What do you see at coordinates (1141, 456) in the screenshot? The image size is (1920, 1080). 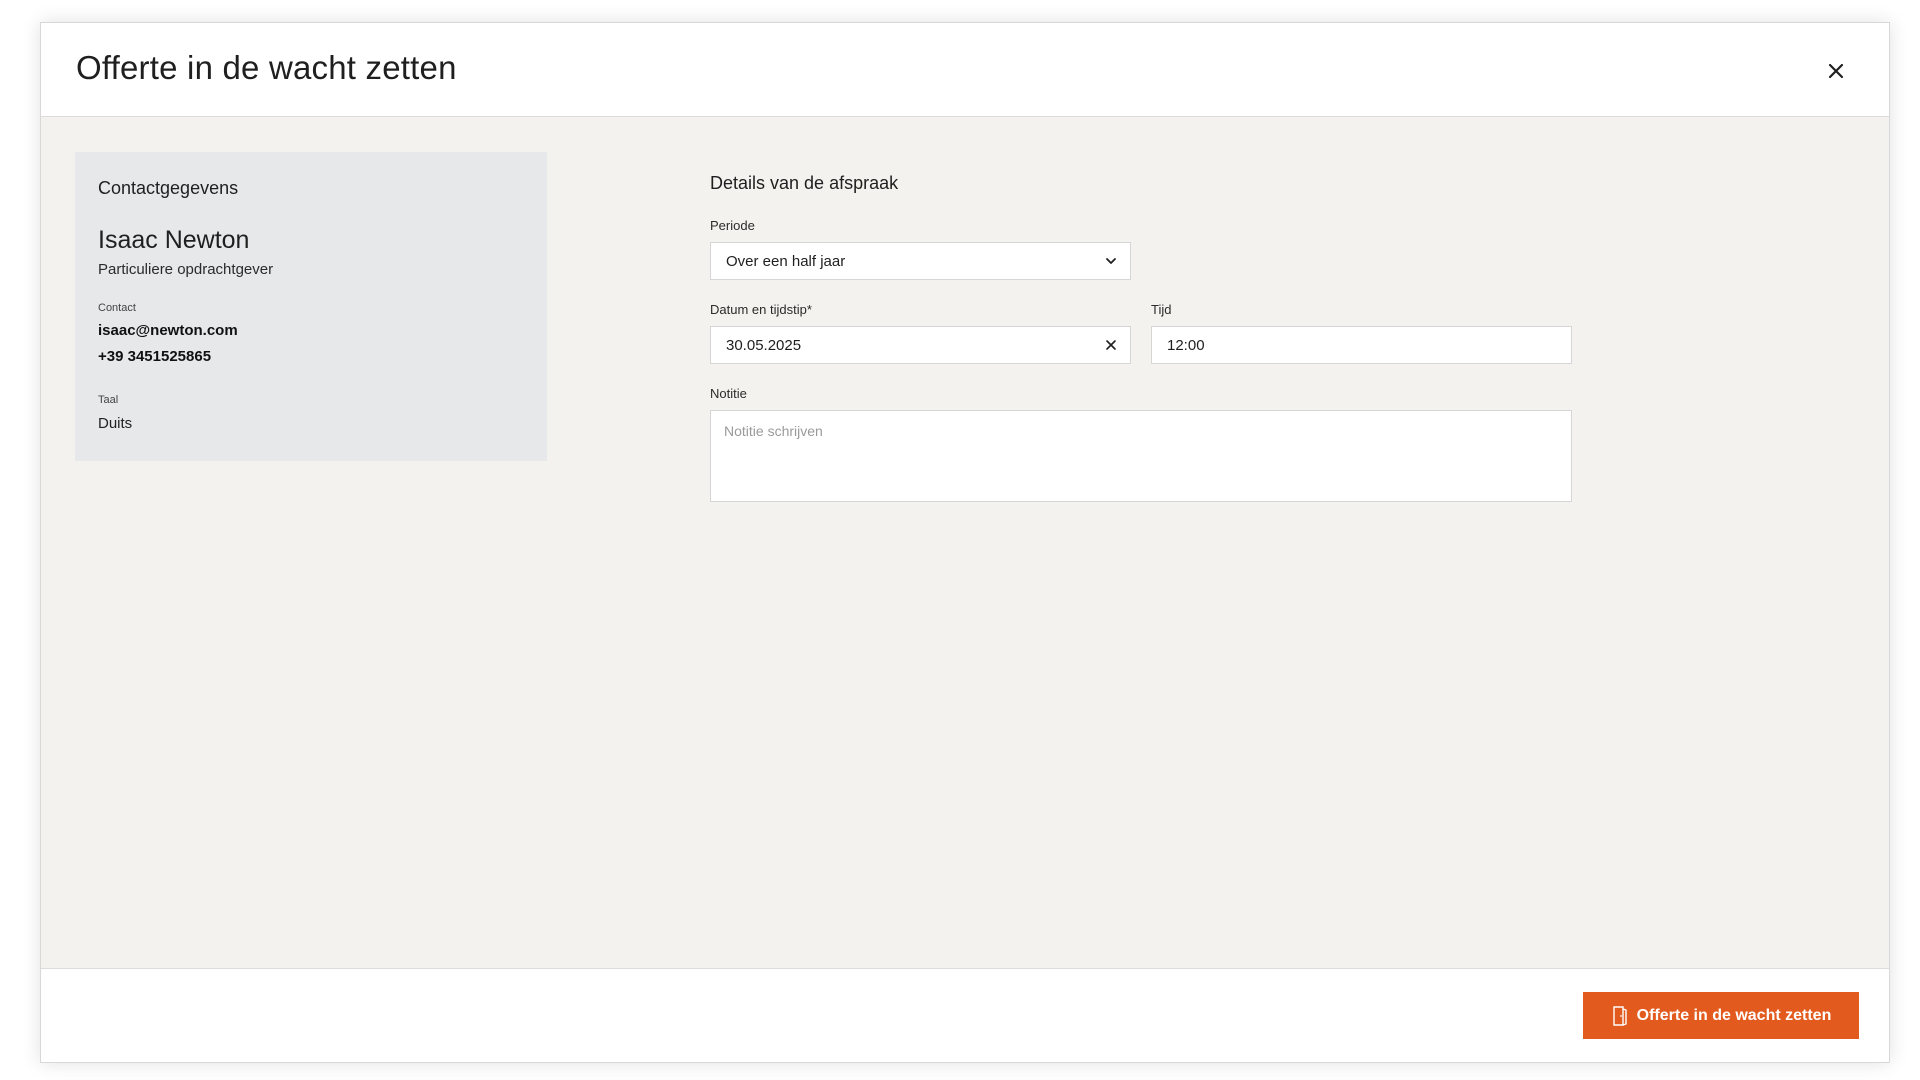 I see `note-textarea: Notitie schrijven` at bounding box center [1141, 456].